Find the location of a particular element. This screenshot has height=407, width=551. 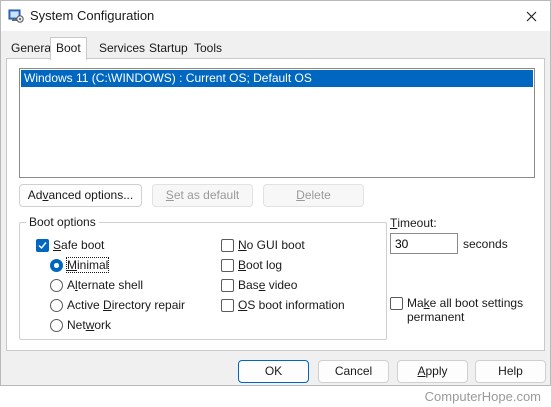

computerhope-watermark: ComputerHope.com is located at coordinates (482, 396).